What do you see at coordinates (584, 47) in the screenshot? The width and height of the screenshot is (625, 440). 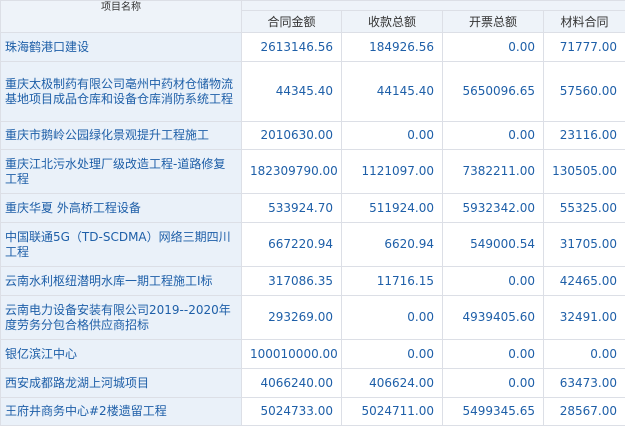 I see `material-contract-cell: 71777.00` at bounding box center [584, 47].